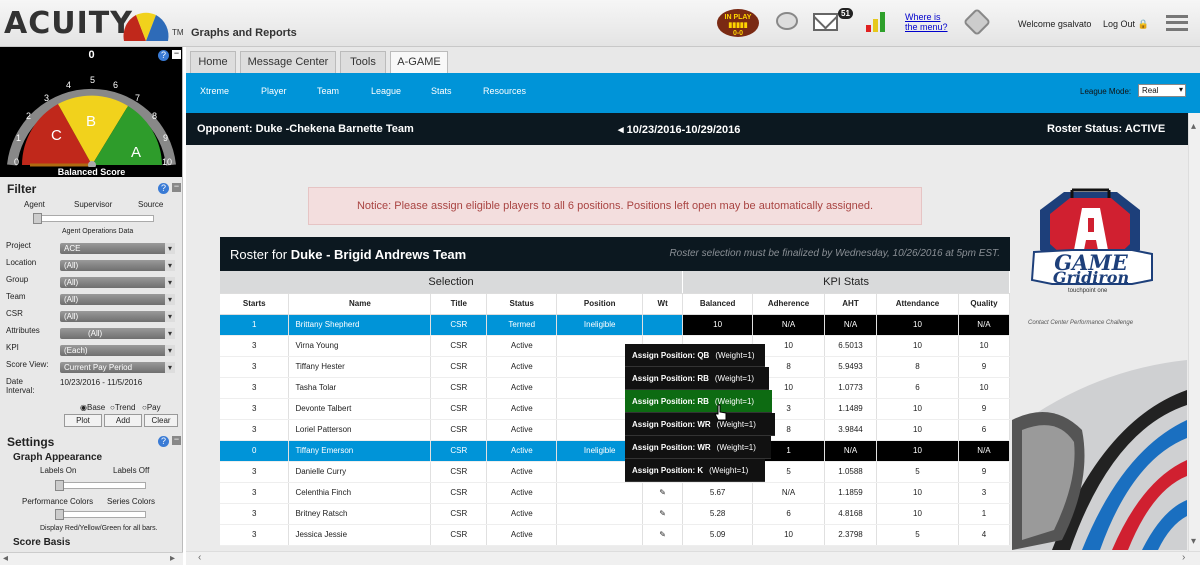 Image resolution: width=1200 pixels, height=565 pixels. Describe the element at coordinates (151, 407) in the screenshot. I see `radio-pay: ○Pay` at that location.